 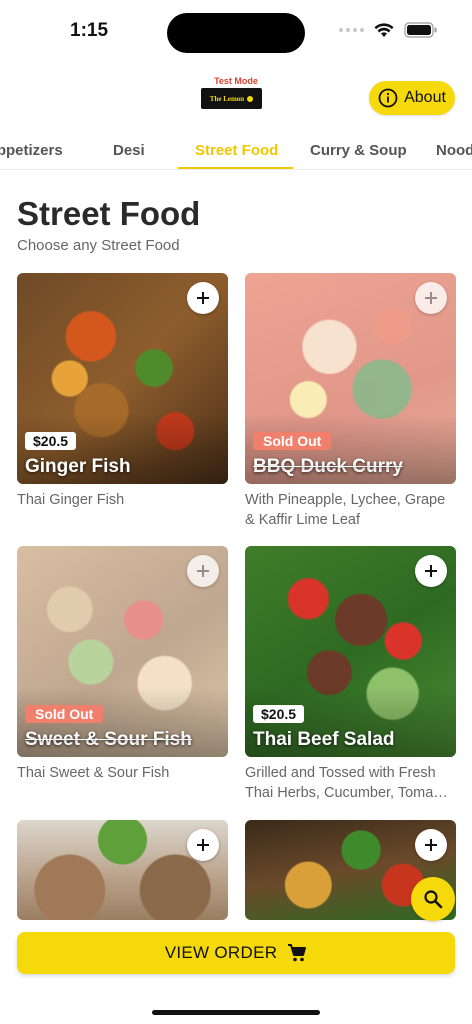 I want to click on logo-text: The Lemon, so click(x=227, y=98).